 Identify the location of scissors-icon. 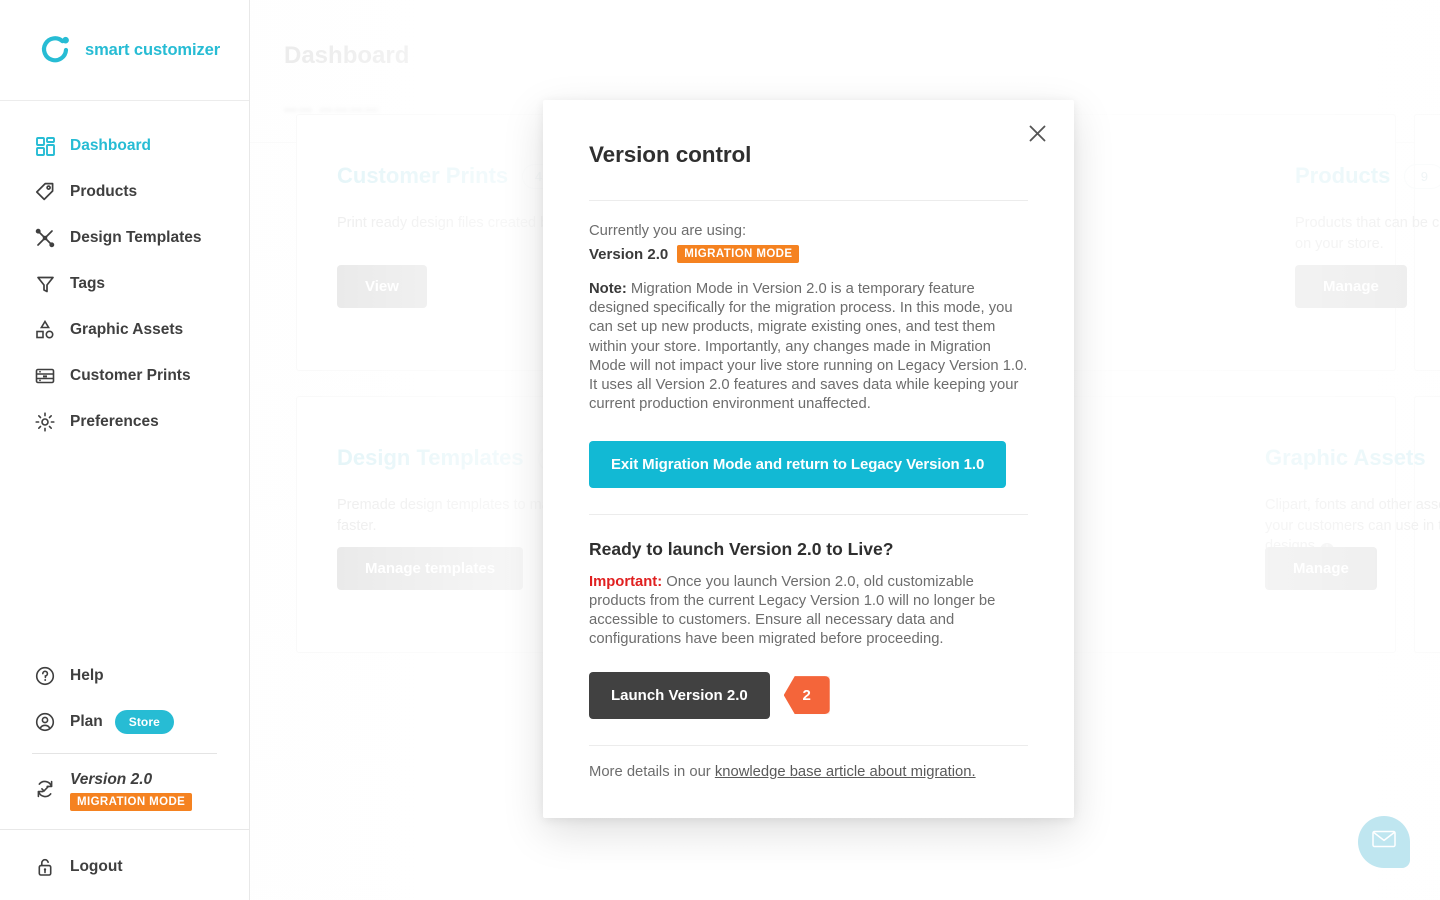
(45, 238).